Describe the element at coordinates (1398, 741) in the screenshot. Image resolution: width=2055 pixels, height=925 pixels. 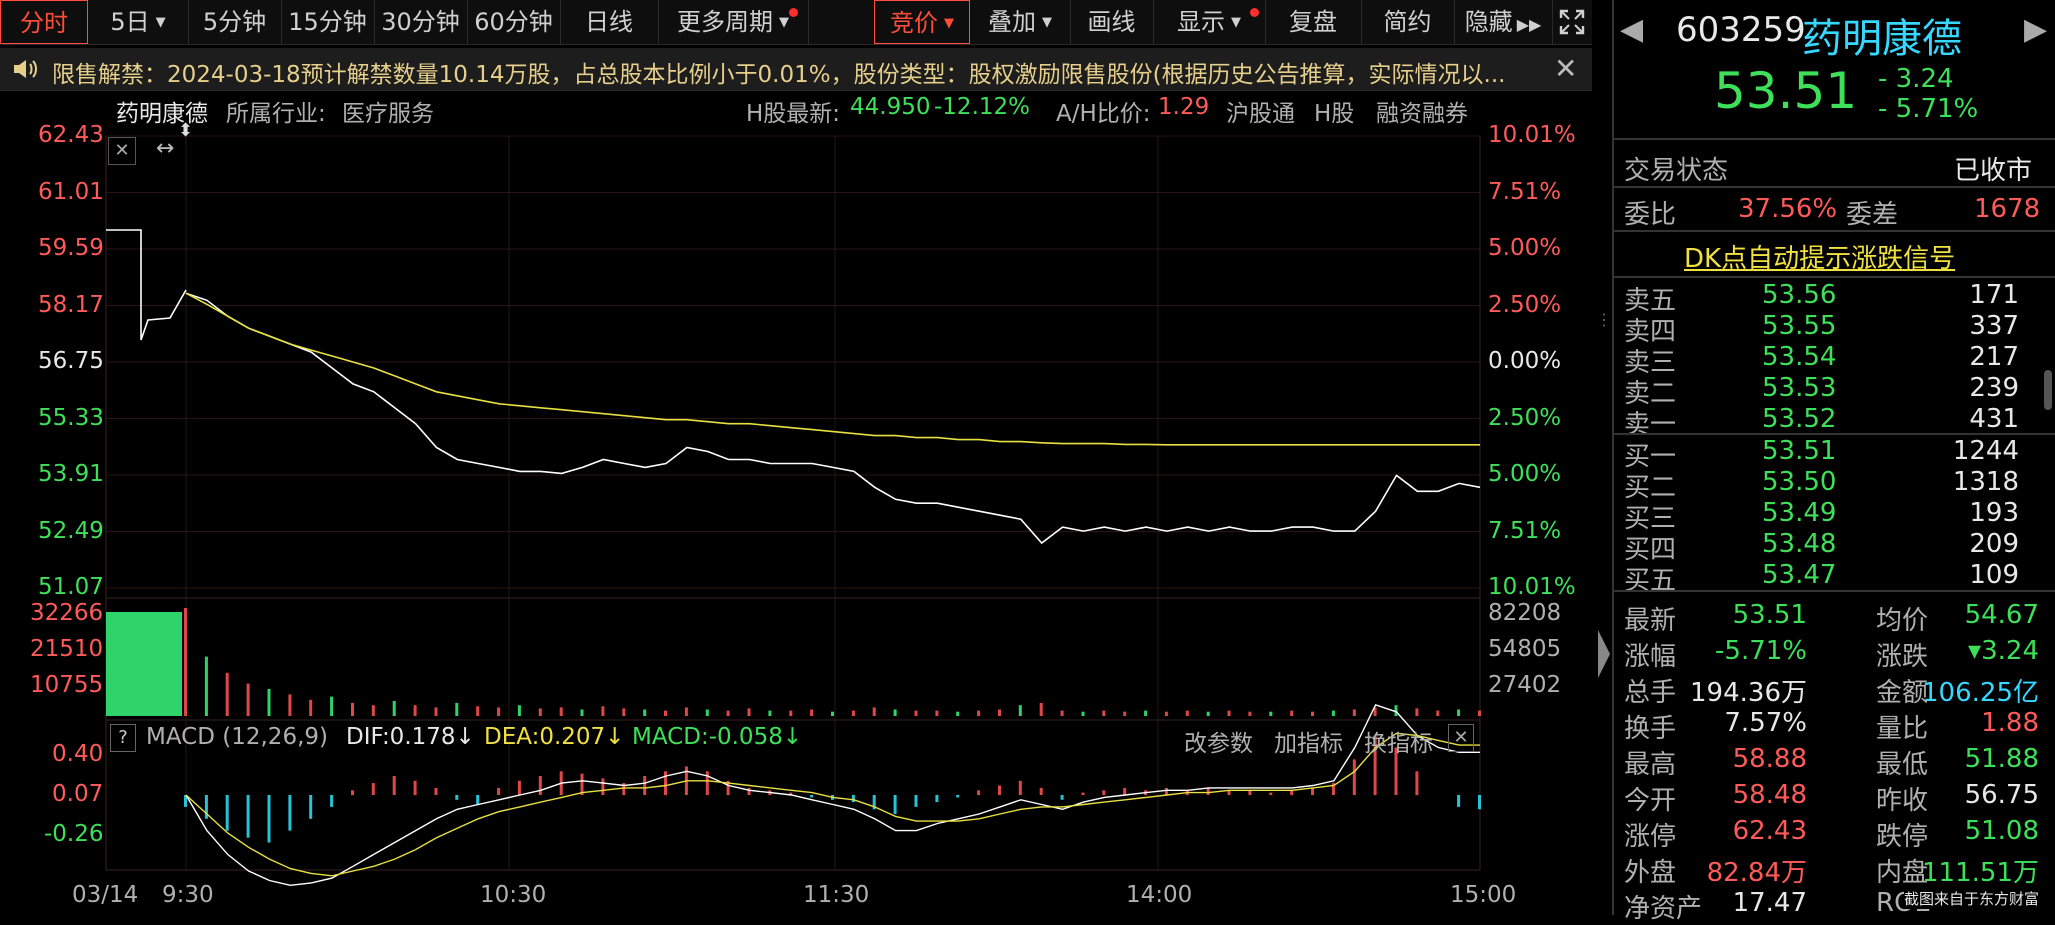
I see `switch-indicator-button: 换指标` at that location.